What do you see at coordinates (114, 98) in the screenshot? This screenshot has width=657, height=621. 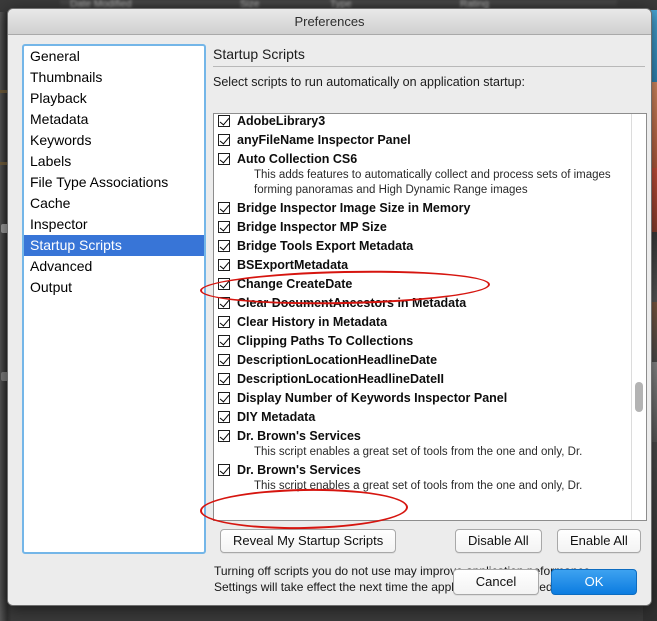 I see `sidebar-item-playback: Playback` at bounding box center [114, 98].